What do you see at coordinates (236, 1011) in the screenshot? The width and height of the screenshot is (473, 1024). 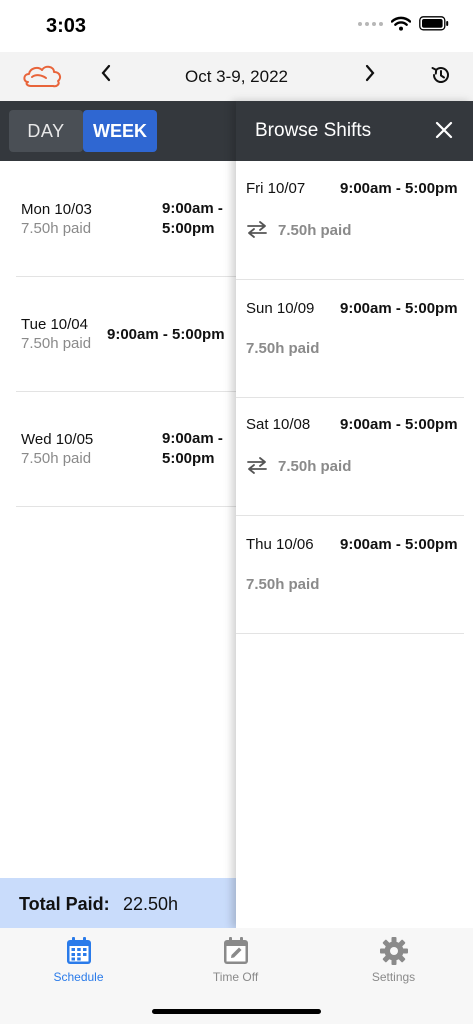 I see `home-indicator` at bounding box center [236, 1011].